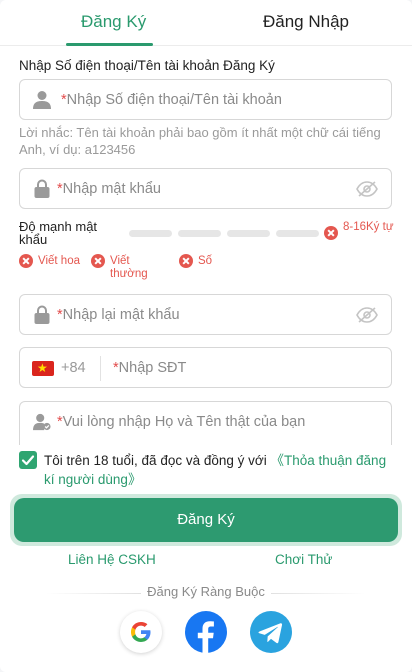 This screenshot has height=672, width=412. I want to click on password-field: *Nhập mật khẩu, so click(205, 188).